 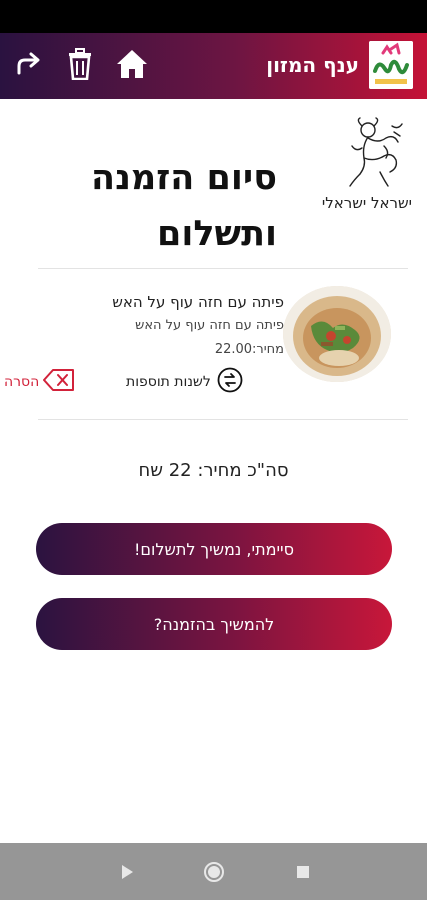 I want to click on item-name: פיתה עם חזה עוף על האש, so click(x=198, y=302).